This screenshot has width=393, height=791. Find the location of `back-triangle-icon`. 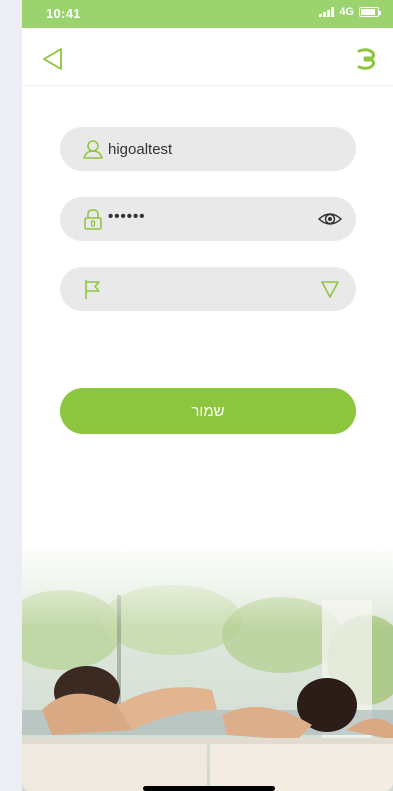

back-triangle-icon is located at coordinates (52, 59).